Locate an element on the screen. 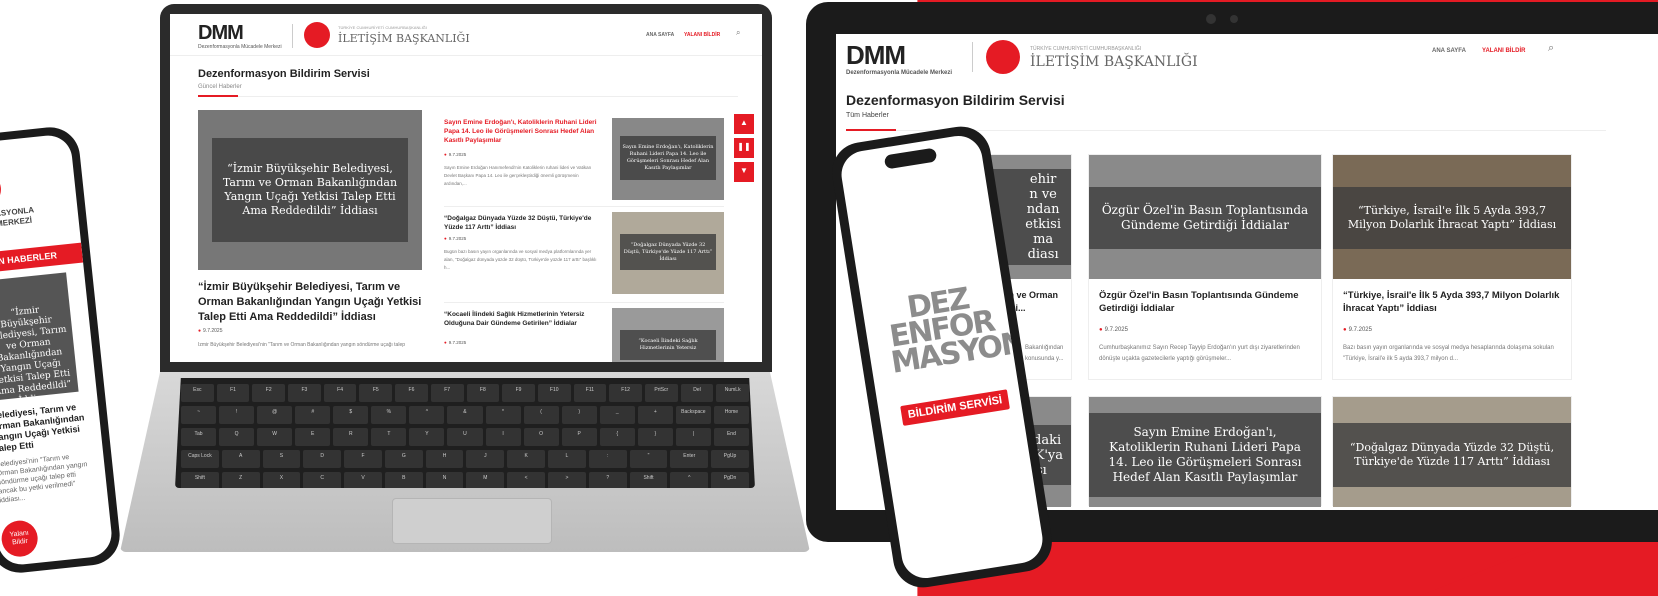  keyboard-key: ? is located at coordinates (607, 480).